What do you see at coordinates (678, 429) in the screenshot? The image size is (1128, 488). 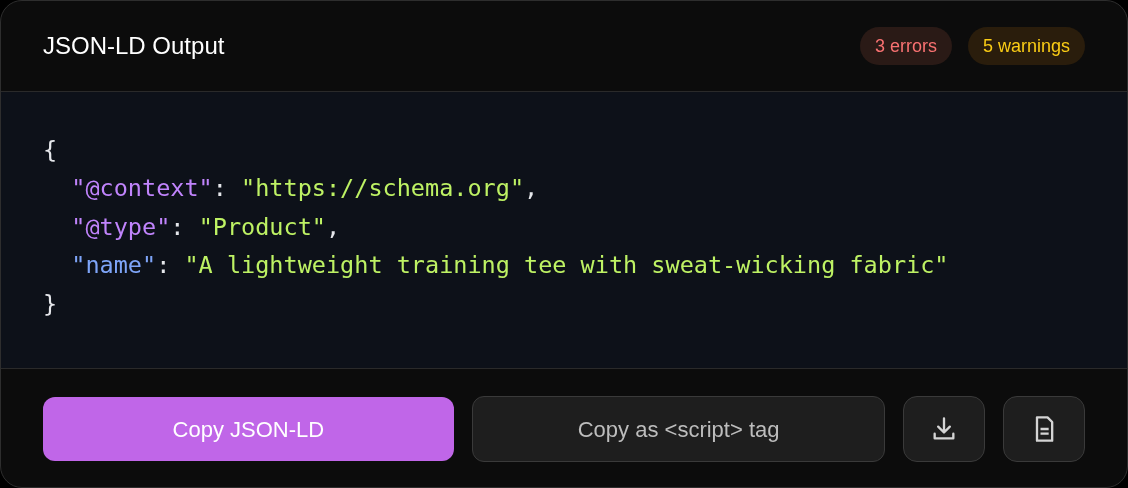 I see `copy-script-button: Copy as <script> tag` at bounding box center [678, 429].